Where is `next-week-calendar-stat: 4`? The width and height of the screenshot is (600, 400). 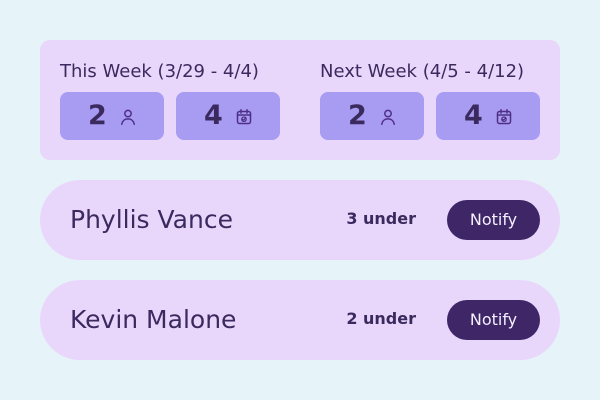
next-week-calendar-stat: 4 is located at coordinates (488, 116).